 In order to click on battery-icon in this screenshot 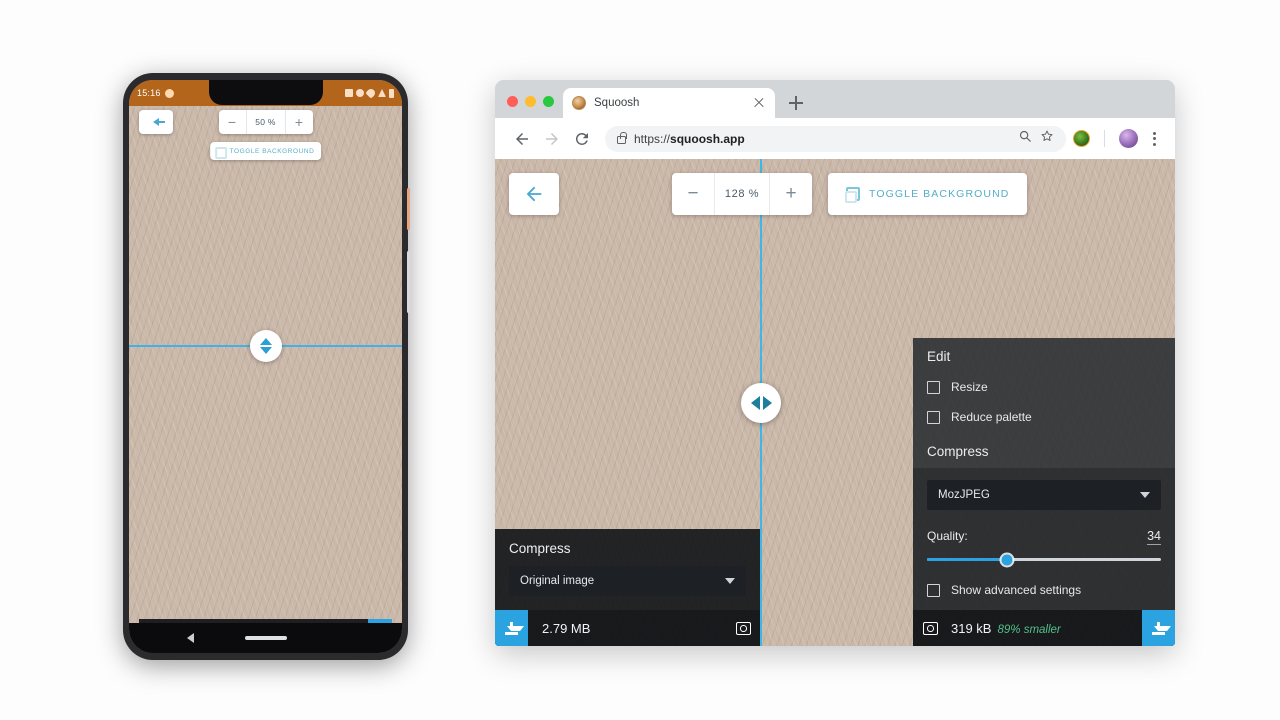, I will do `click(391, 93)`.